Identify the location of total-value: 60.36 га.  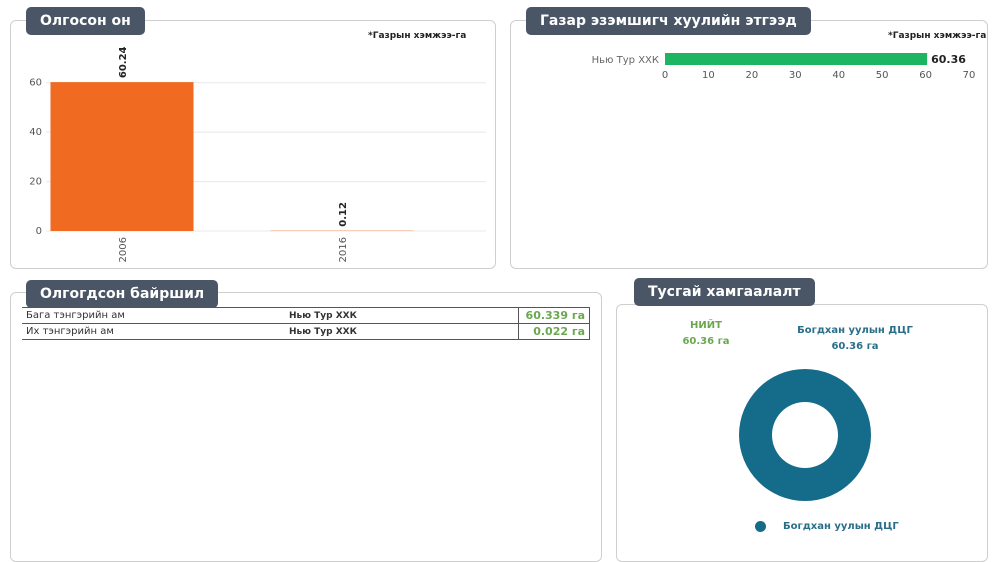
(706, 341).